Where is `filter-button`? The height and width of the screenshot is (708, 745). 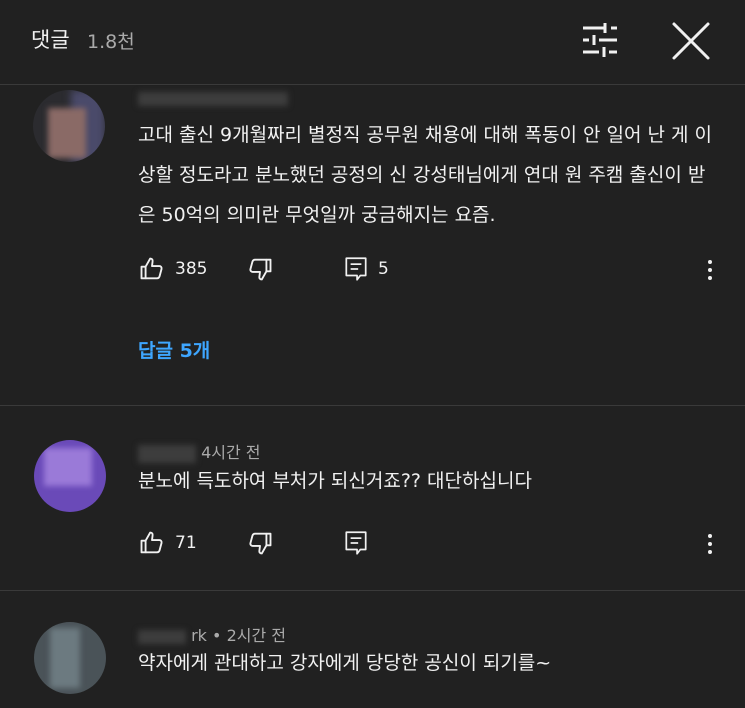 filter-button is located at coordinates (600, 40).